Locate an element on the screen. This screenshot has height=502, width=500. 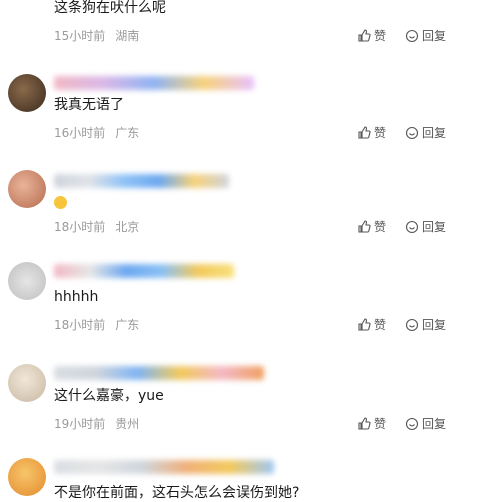
comment-time: 15小时前 is located at coordinates (80, 36).